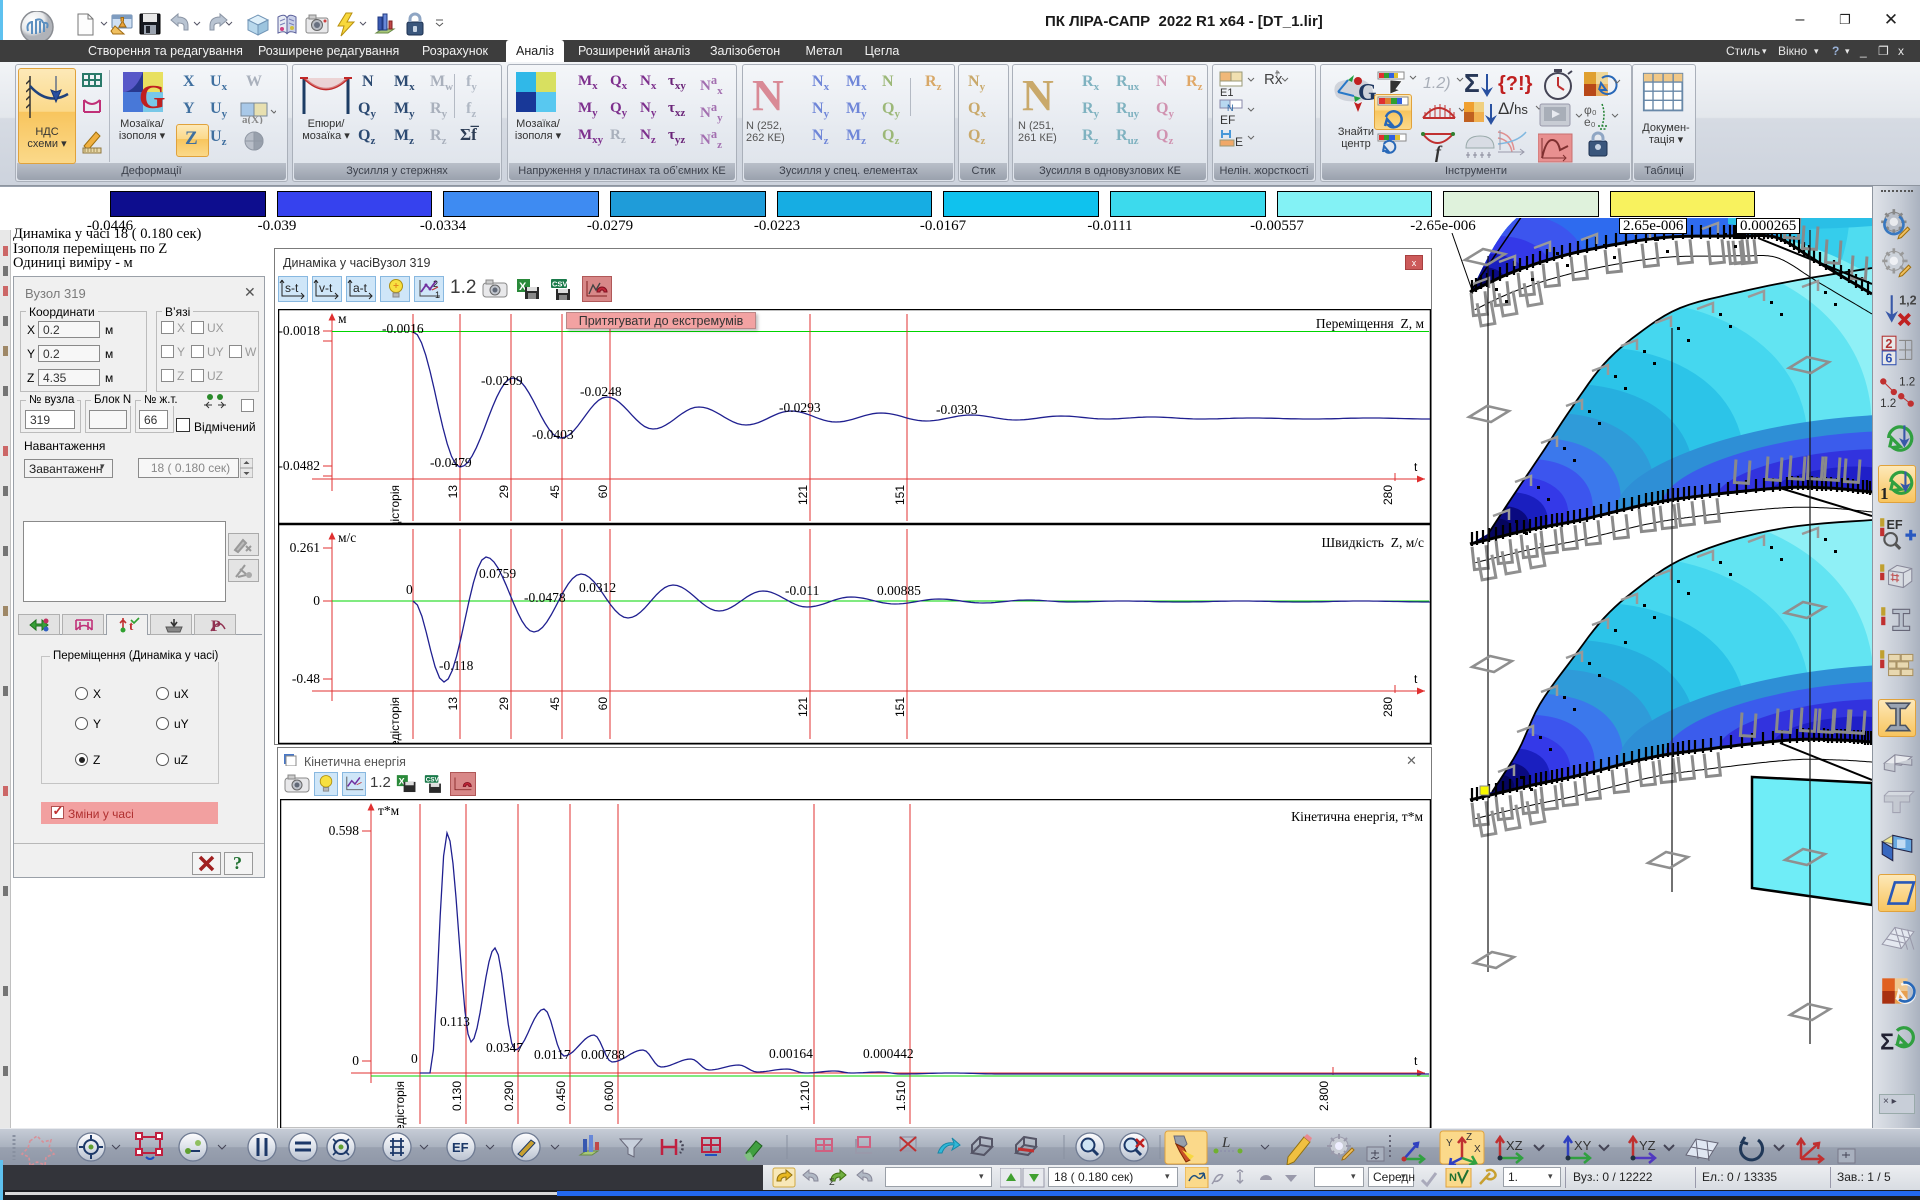 The width and height of the screenshot is (1920, 1200). What do you see at coordinates (597, 587) in the screenshot?
I see `svg-text: 0.0312` at bounding box center [597, 587].